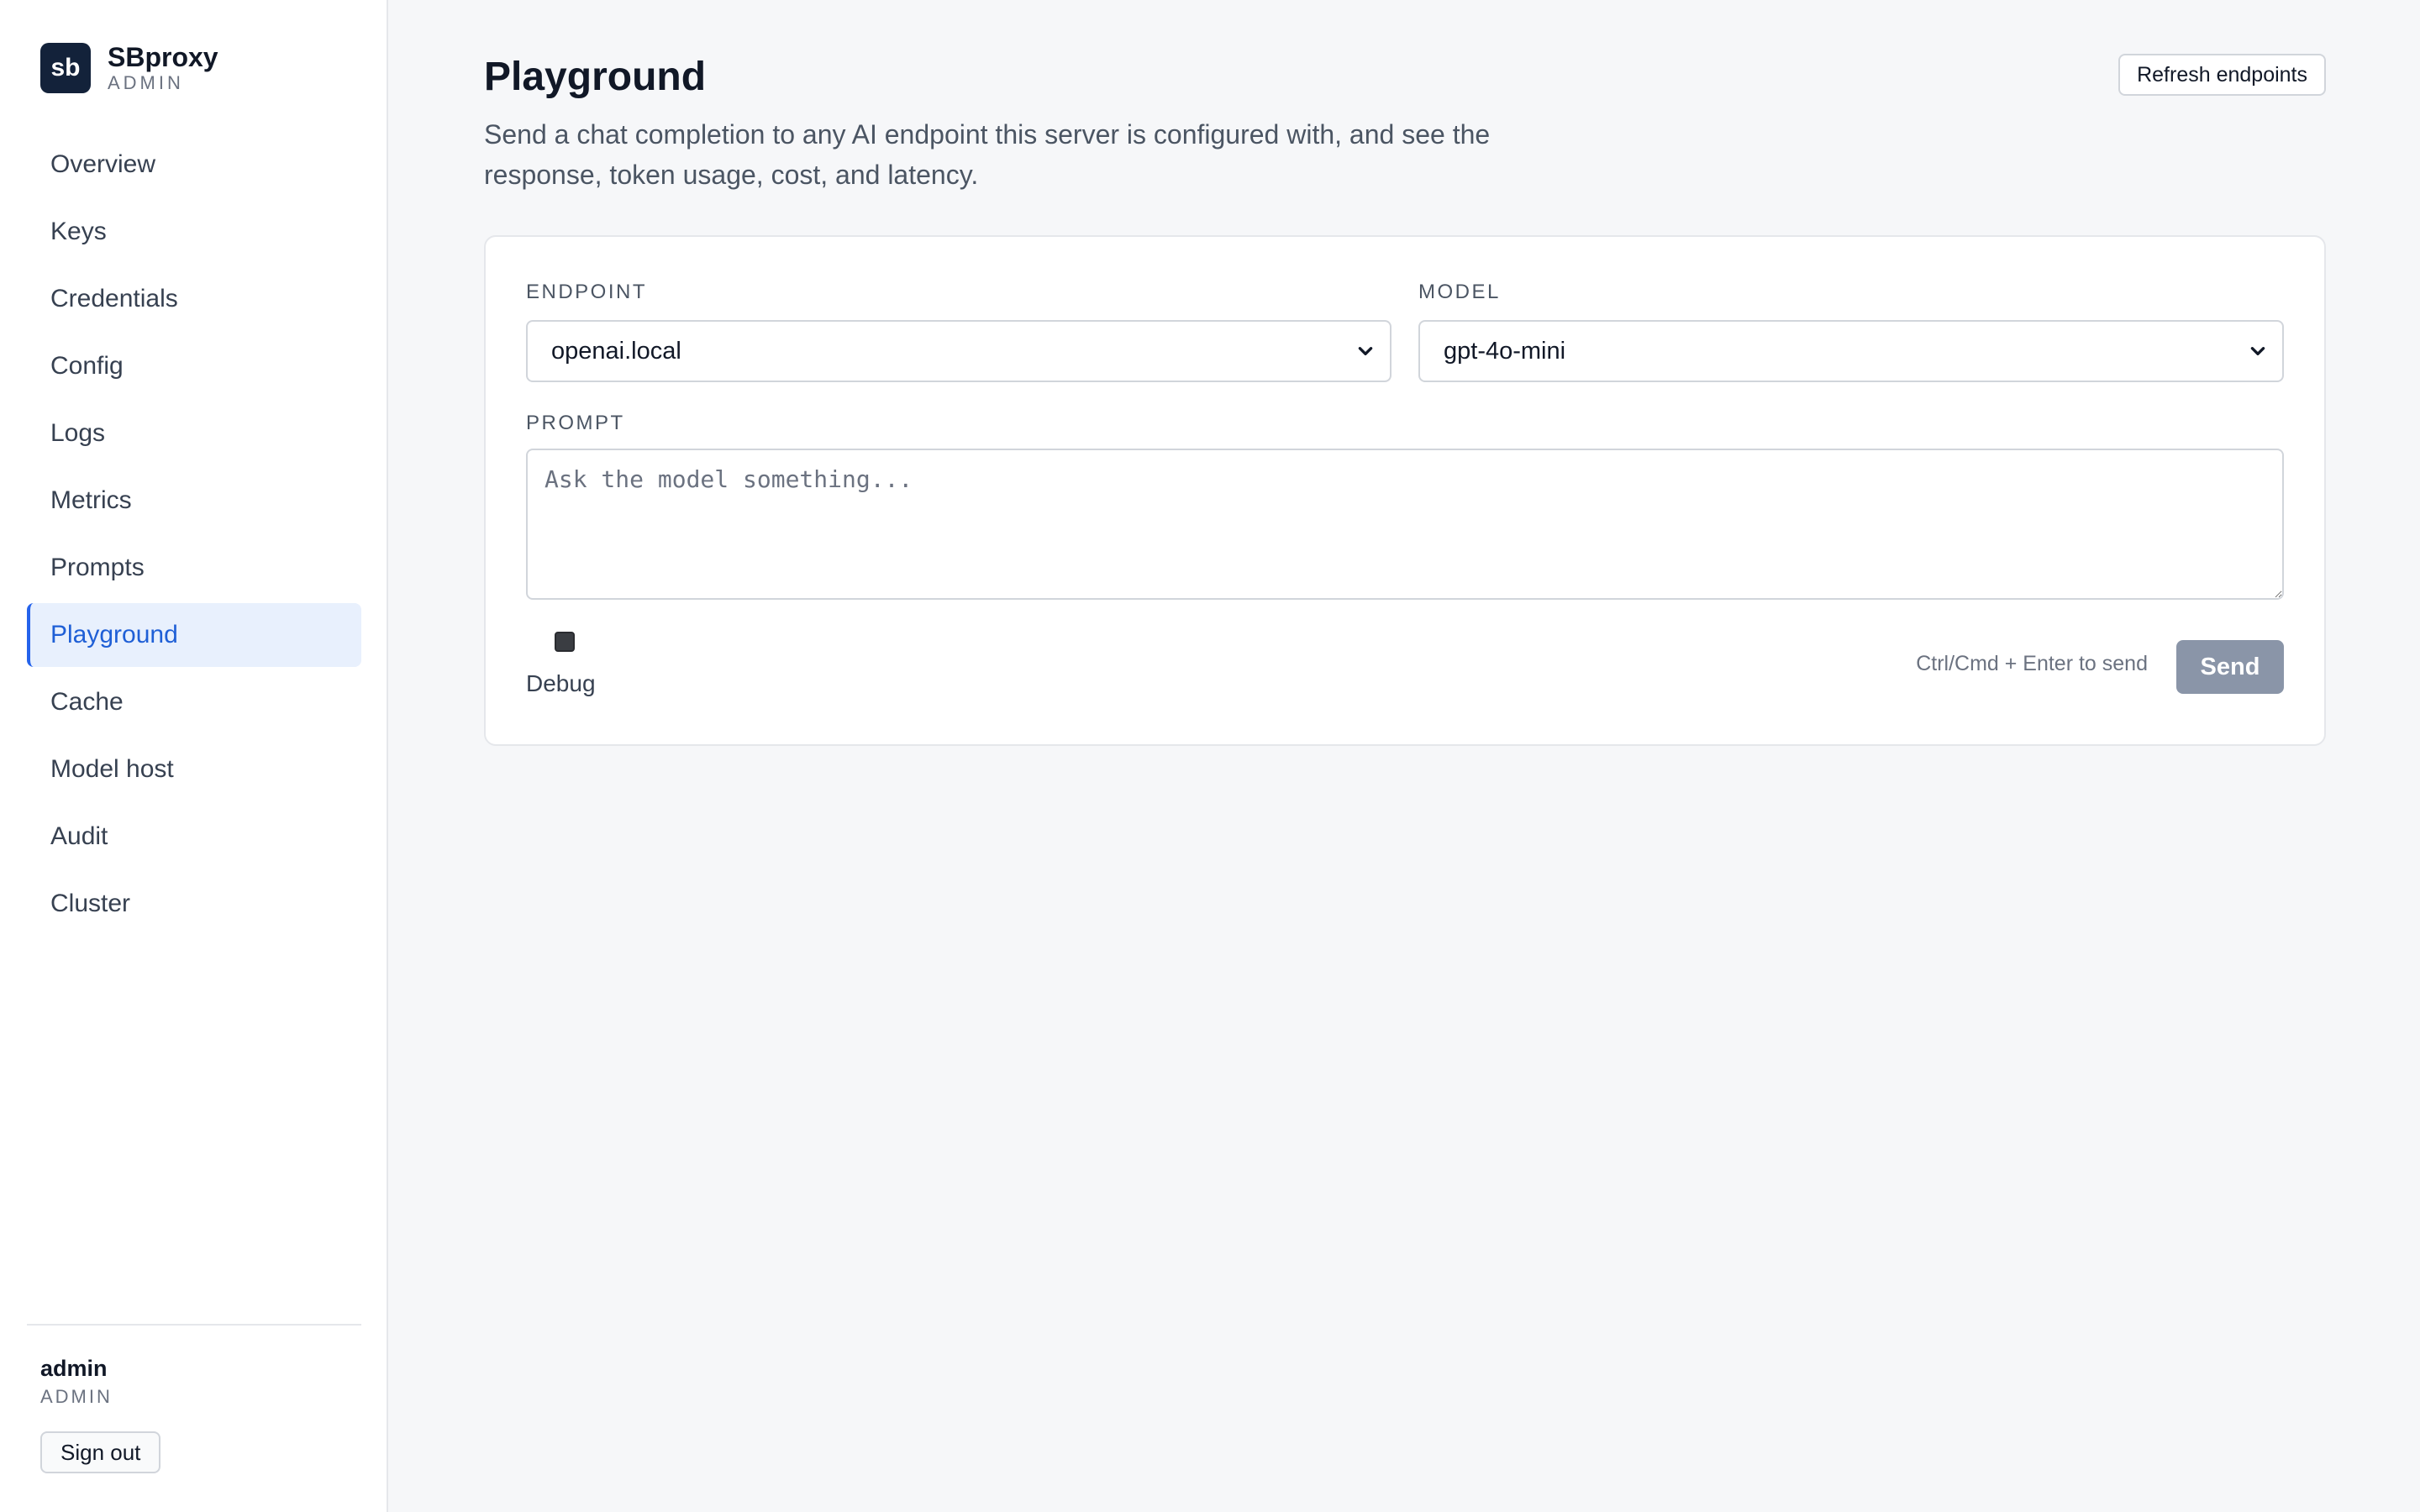  I want to click on model-select: gpt-4o-mini, so click(1851, 351).